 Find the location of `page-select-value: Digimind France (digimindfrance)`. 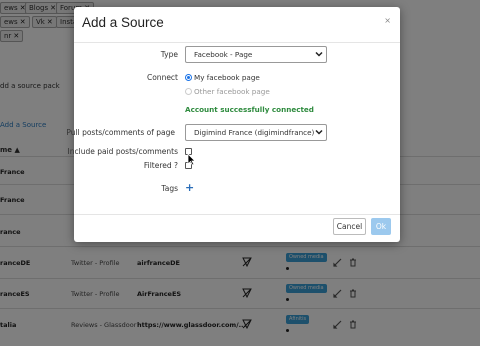

page-select-value: Digimind France (digimindfrance) is located at coordinates (254, 132).